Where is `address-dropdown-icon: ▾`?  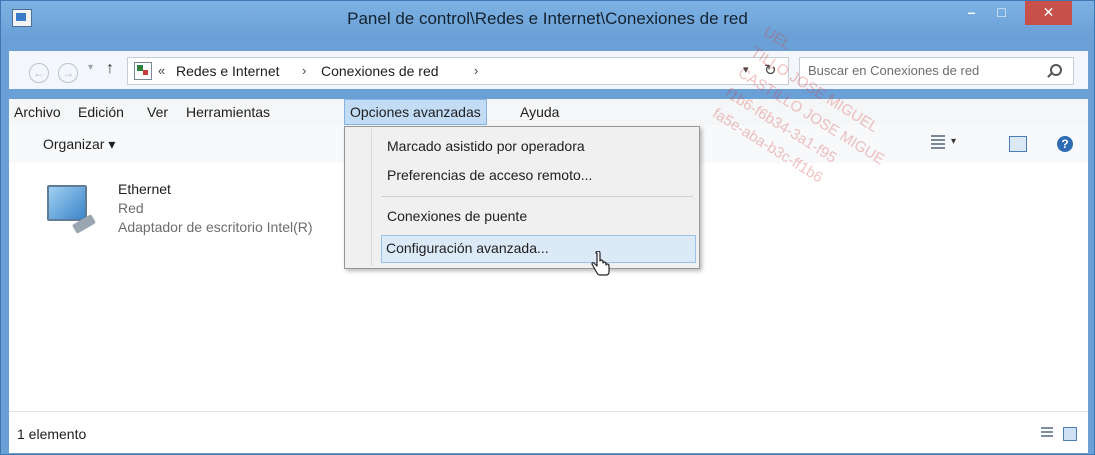 address-dropdown-icon: ▾ is located at coordinates (746, 69).